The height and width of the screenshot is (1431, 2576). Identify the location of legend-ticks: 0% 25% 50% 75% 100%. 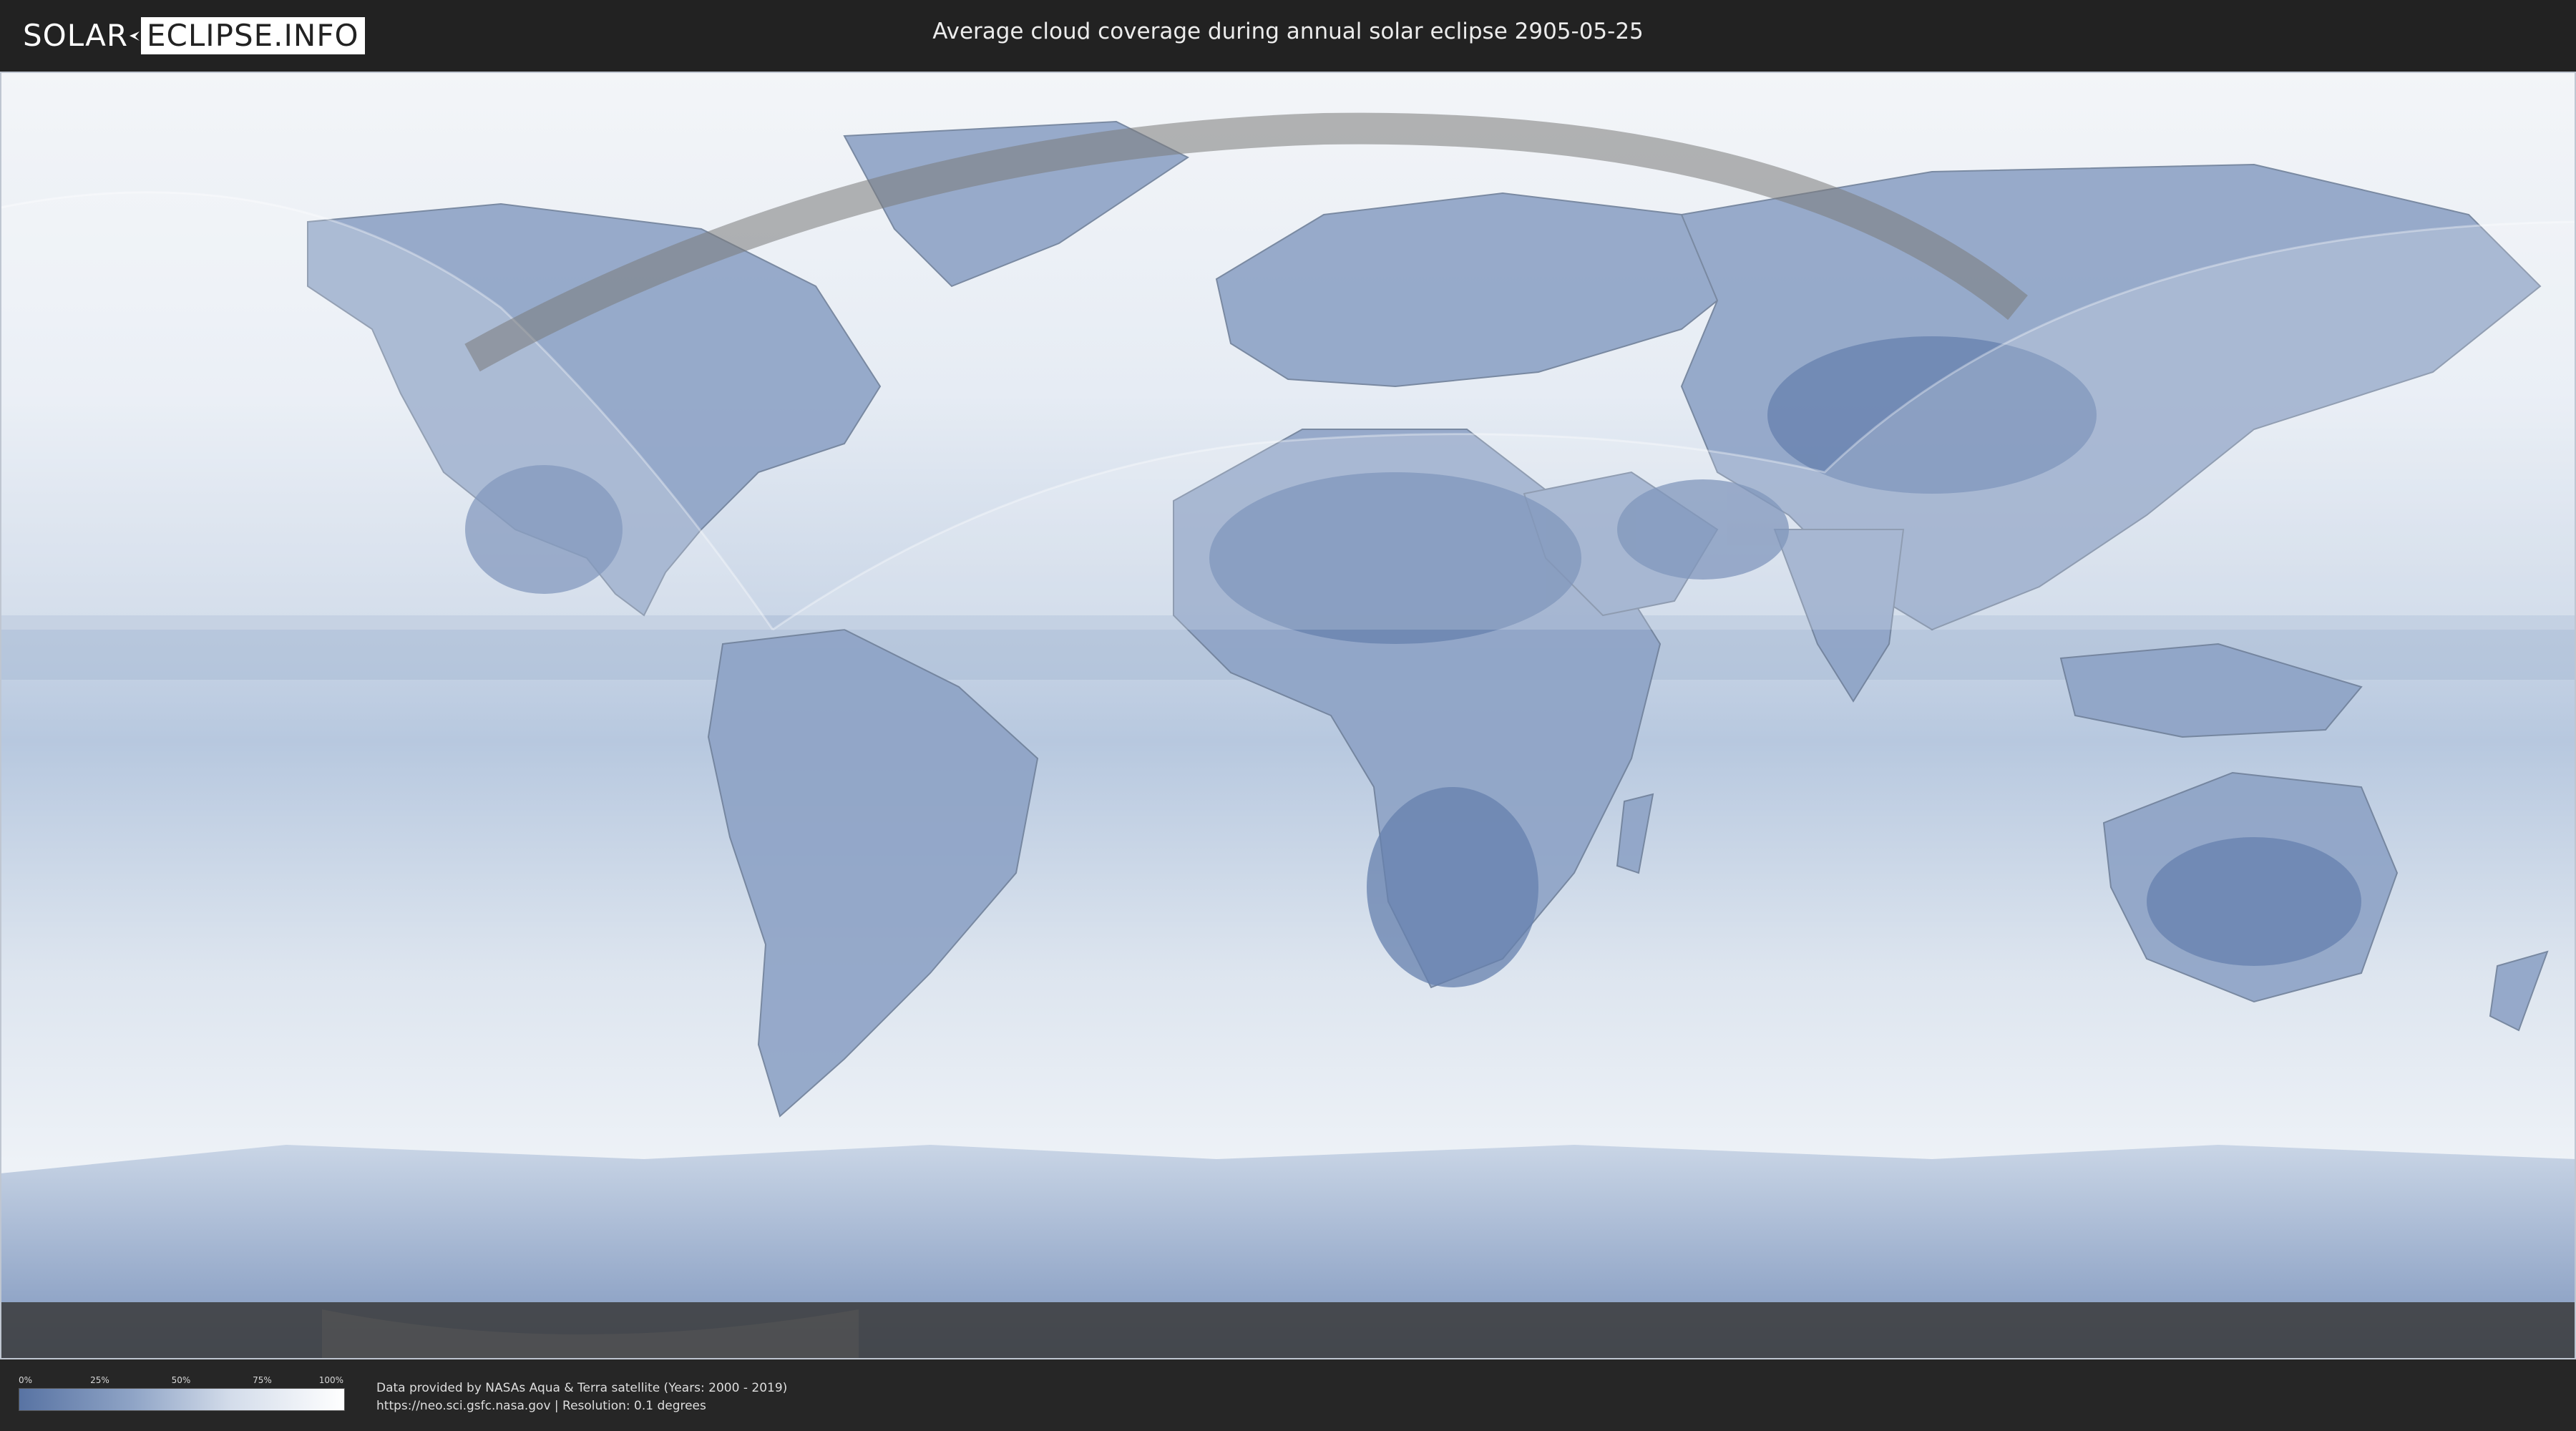
(181, 1382).